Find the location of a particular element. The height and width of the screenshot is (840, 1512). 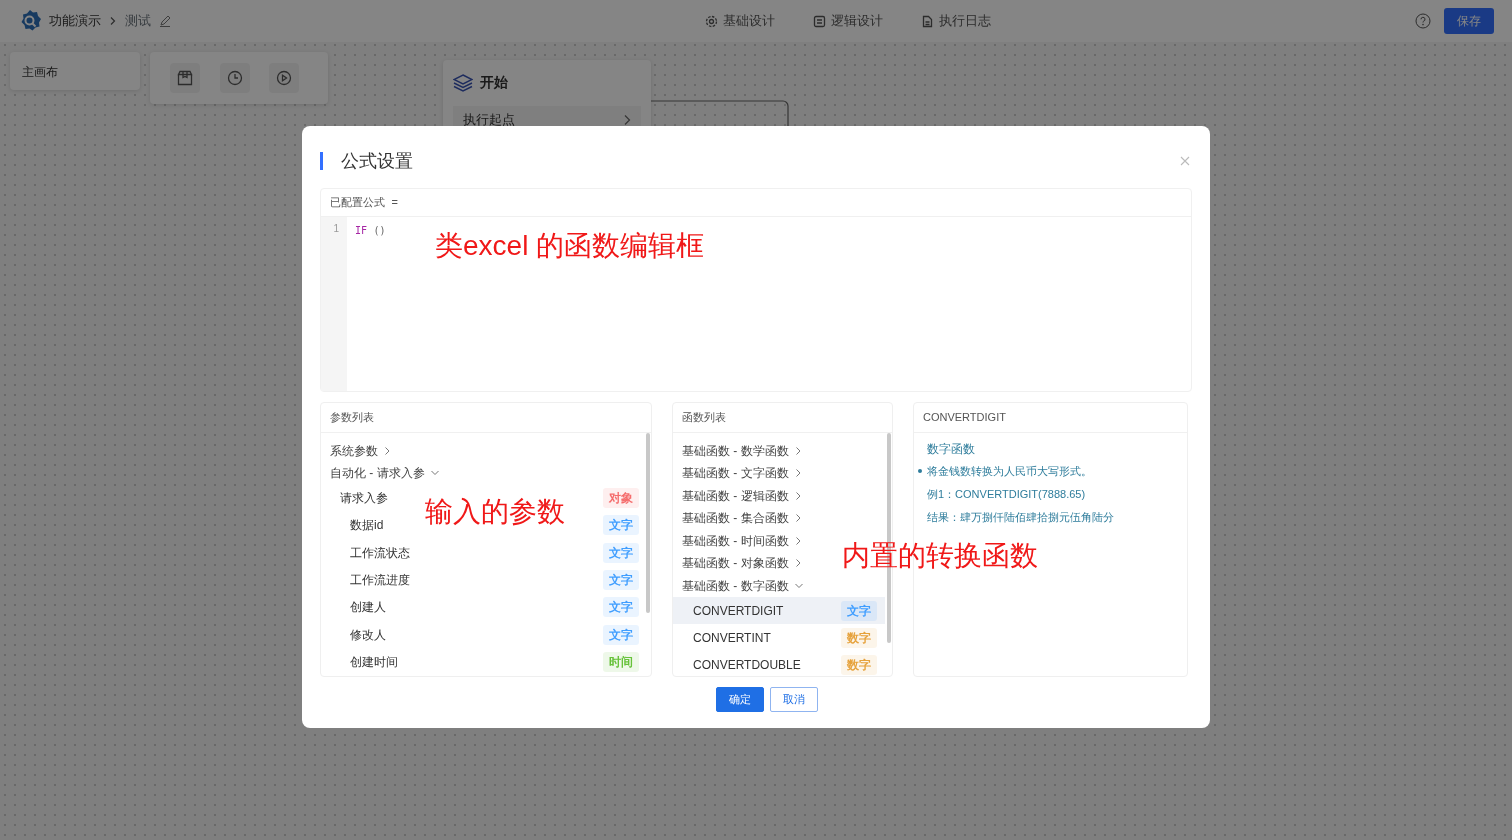

canvas-panel: 主画布 is located at coordinates (75, 71).